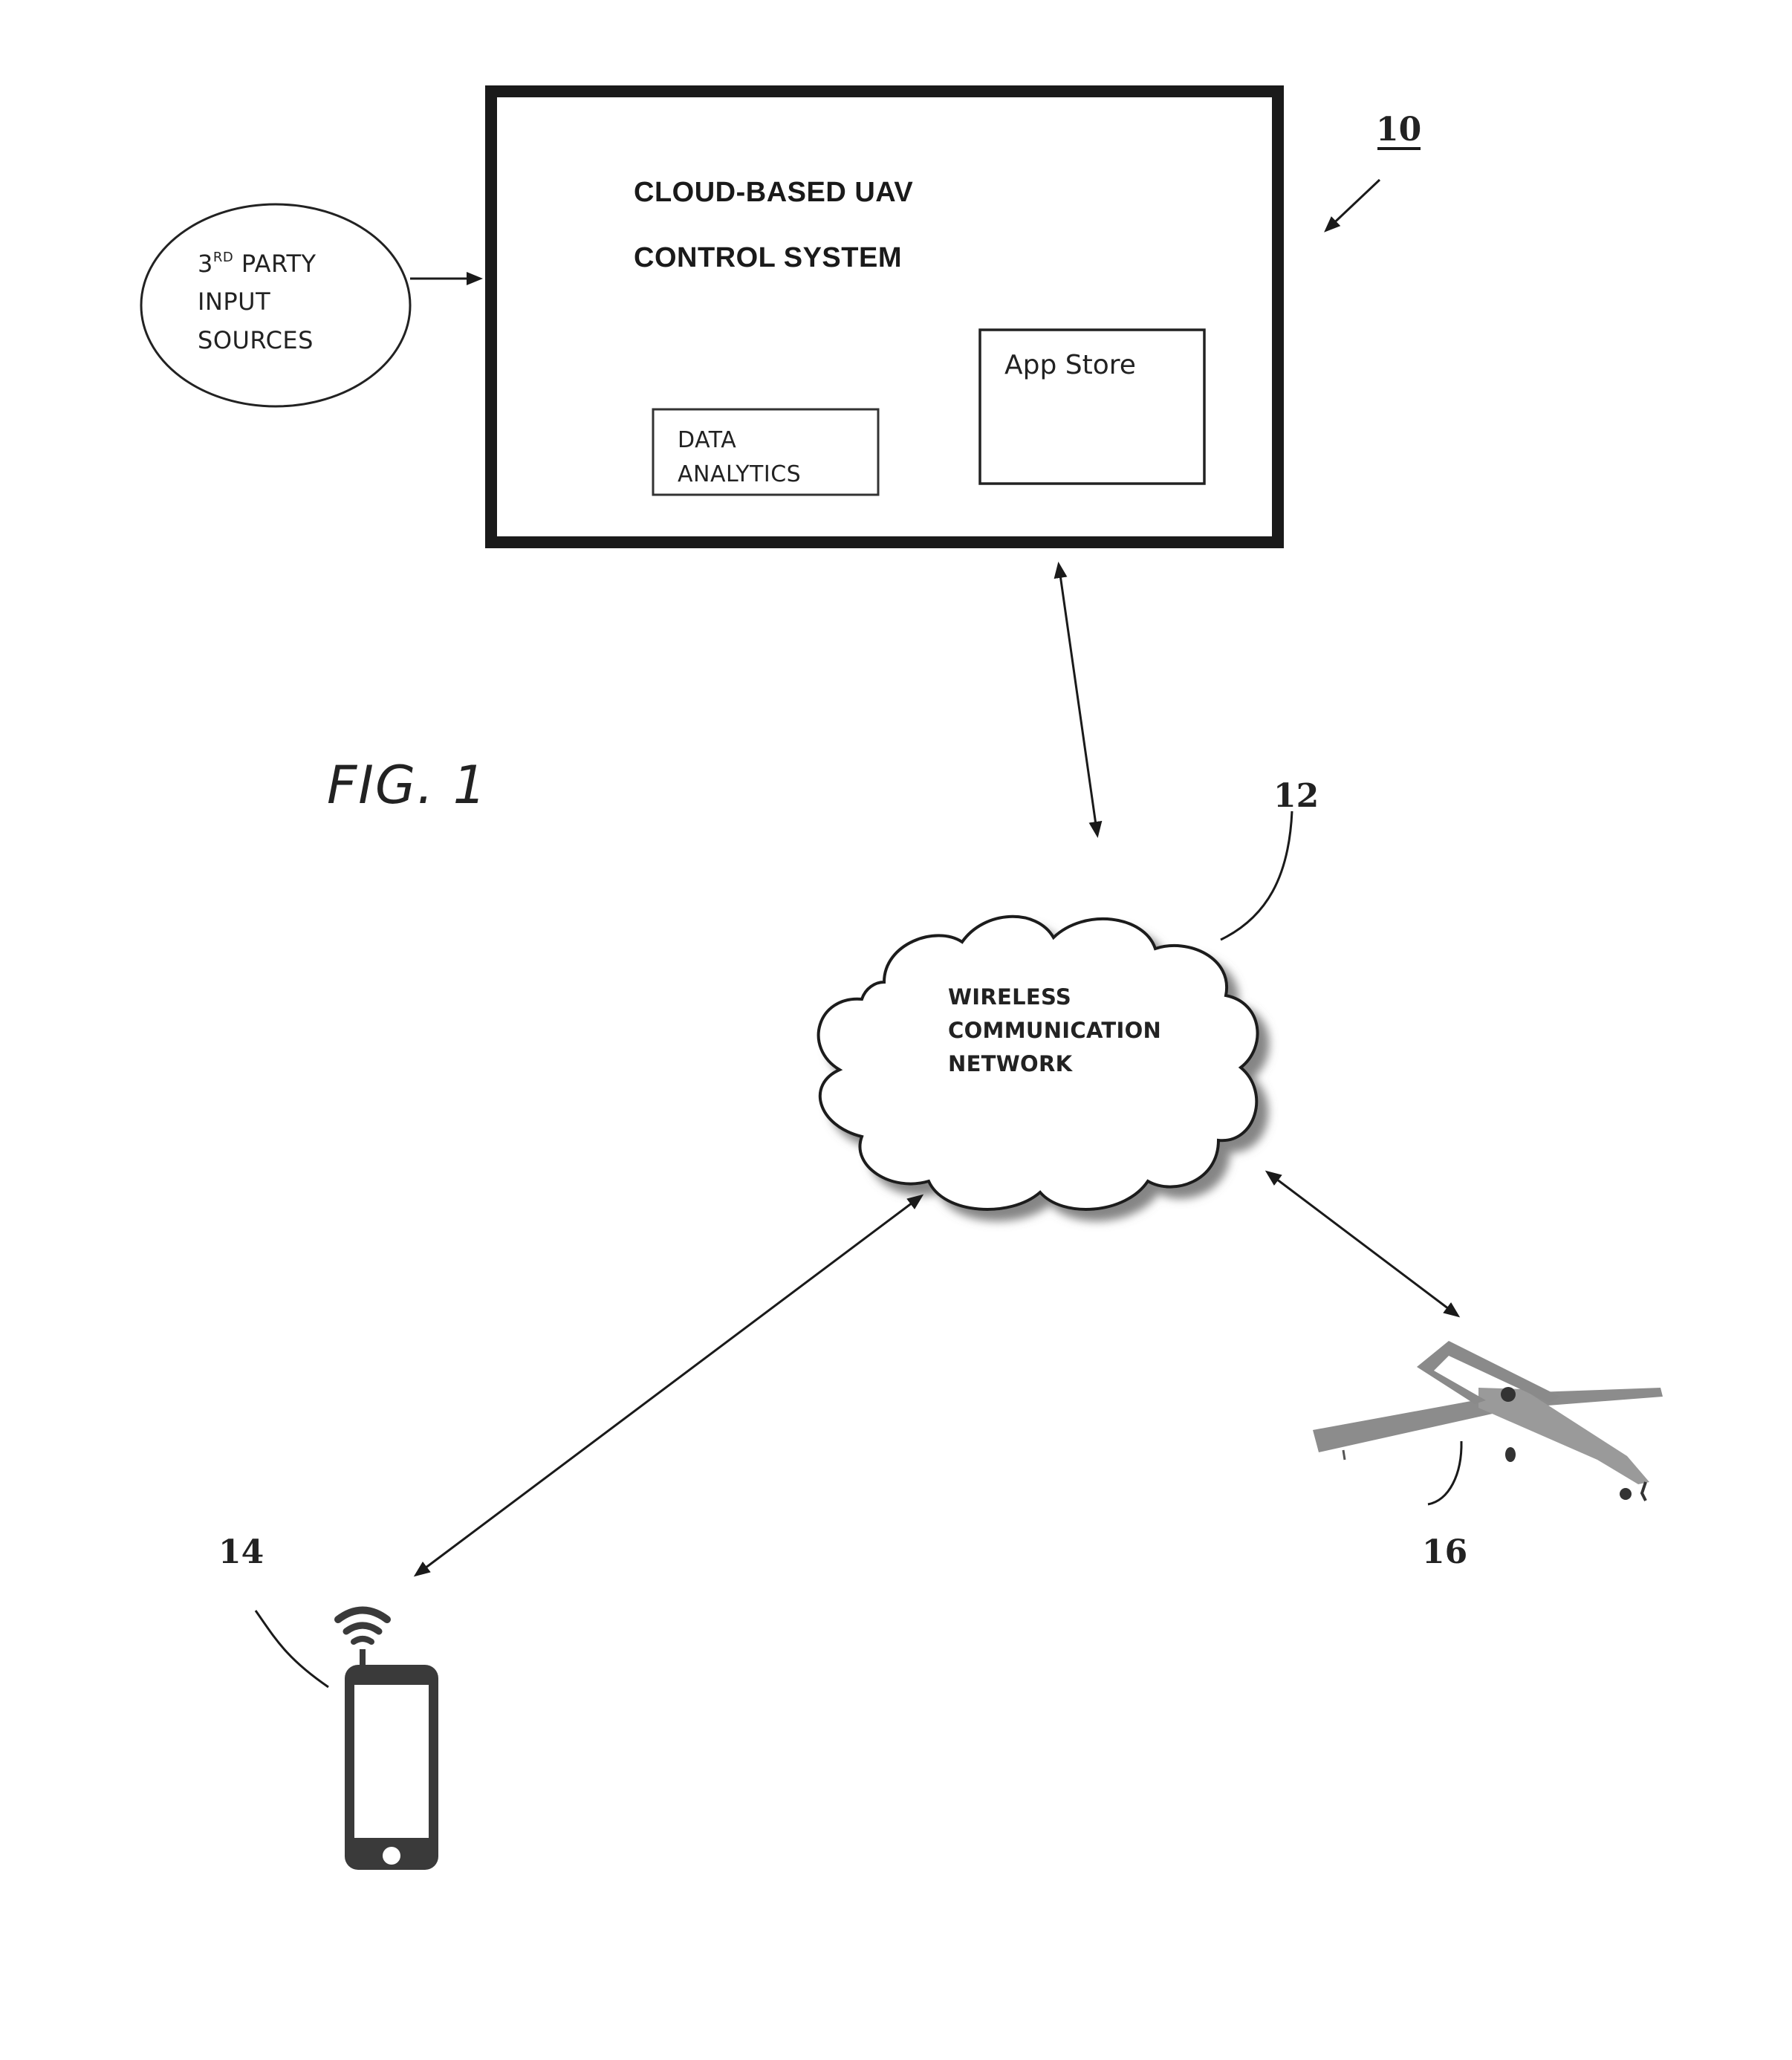 The image size is (1792, 2060). What do you see at coordinates (768, 257) in the screenshot?
I see `control-system-title-line2: CONTROL SYSTEM` at bounding box center [768, 257].